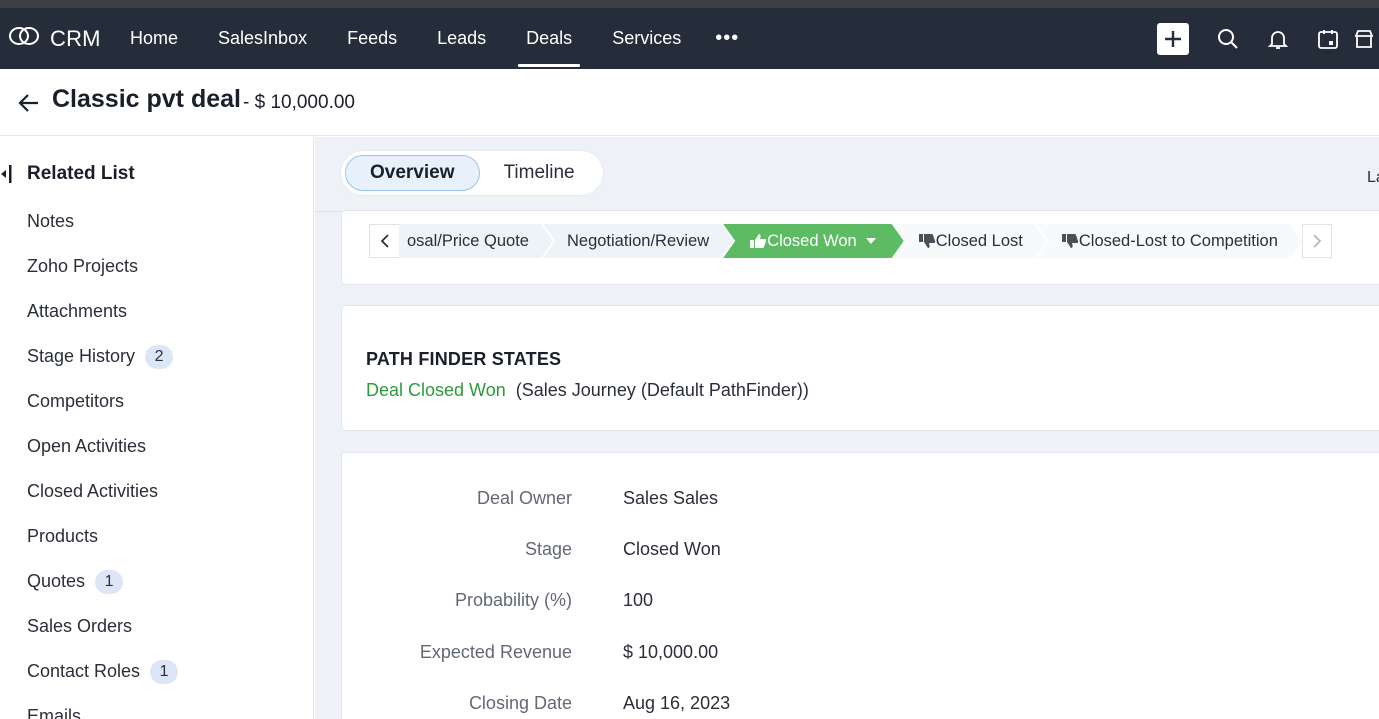 This screenshot has height=719, width=1379. Describe the element at coordinates (513, 600) in the screenshot. I see `field-label: Probability (%)` at that location.